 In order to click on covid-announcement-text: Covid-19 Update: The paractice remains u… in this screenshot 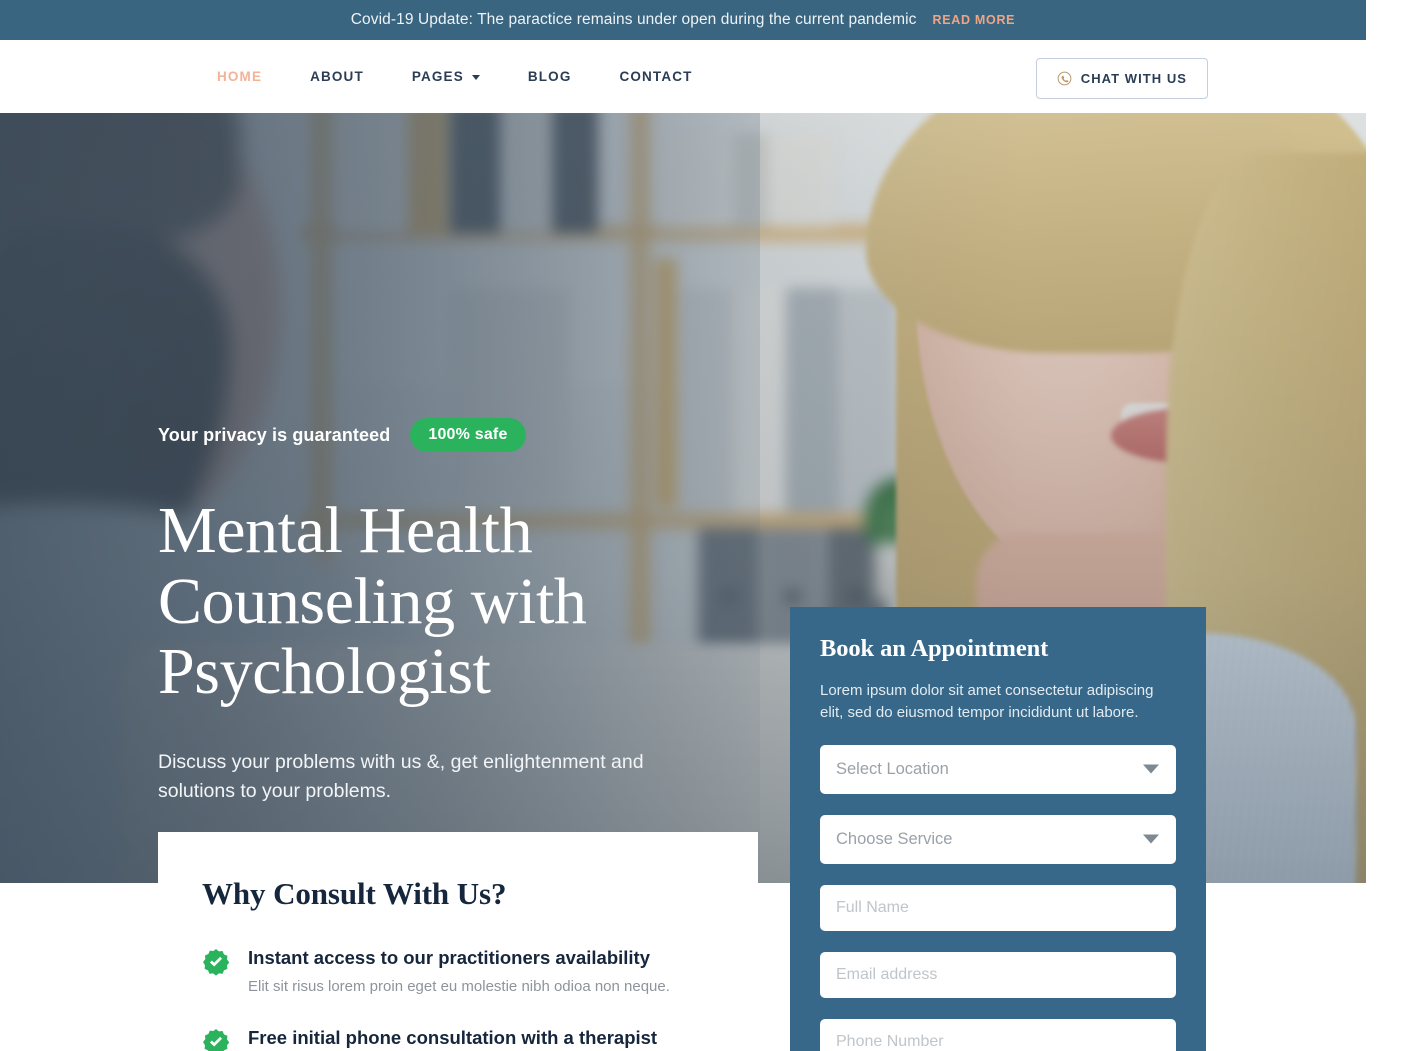, I will do `click(633, 19)`.